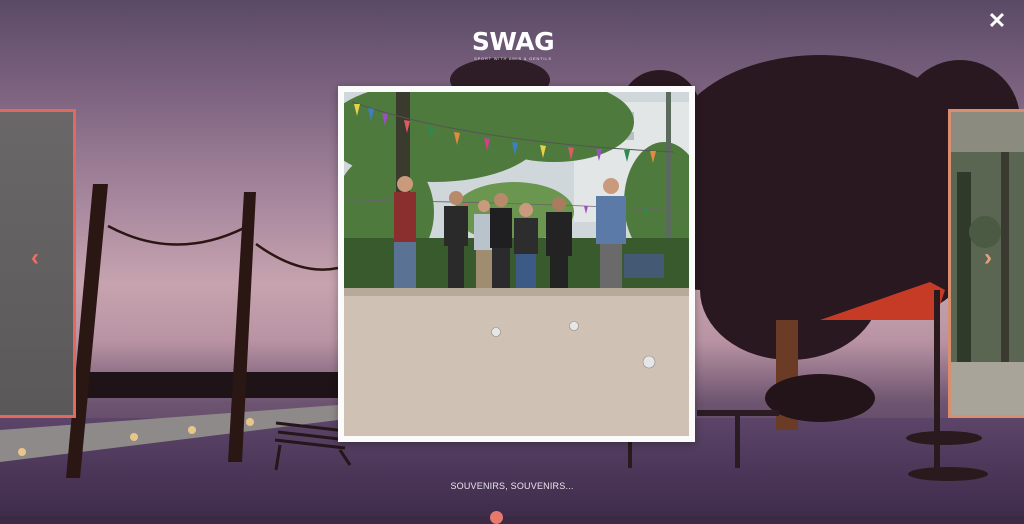 This screenshot has width=1024, height=524. What do you see at coordinates (513, 41) in the screenshot?
I see `brand-name: SWAG` at bounding box center [513, 41].